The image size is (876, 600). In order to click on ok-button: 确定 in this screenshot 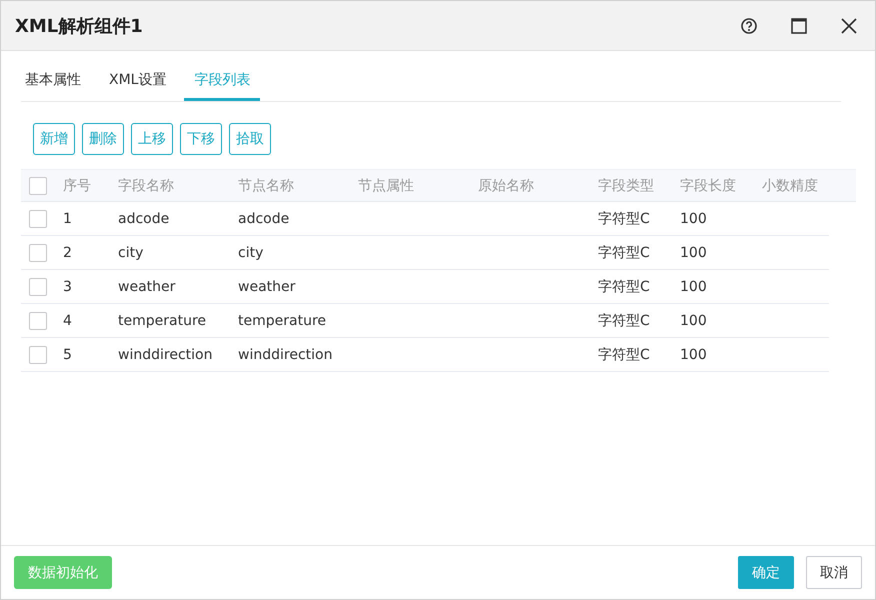, I will do `click(766, 572)`.